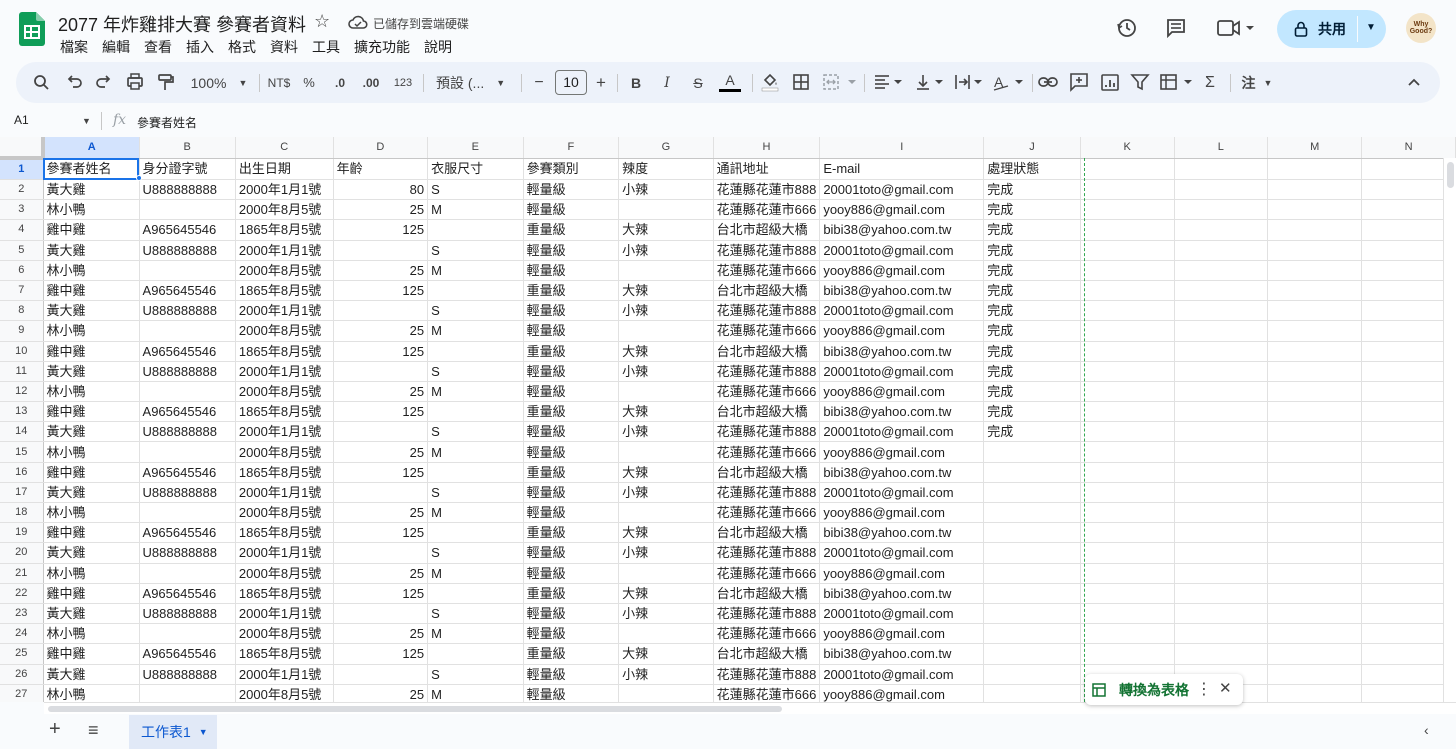 The image size is (1456, 749). What do you see at coordinates (1008, 82) in the screenshot?
I see `text-rotation-icon: A` at bounding box center [1008, 82].